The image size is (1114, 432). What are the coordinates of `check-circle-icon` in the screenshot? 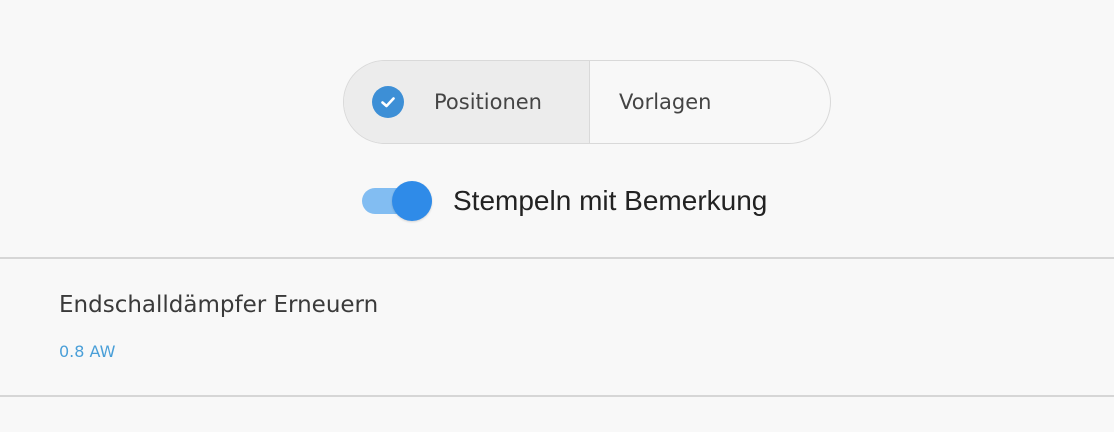 It's located at (388, 102).